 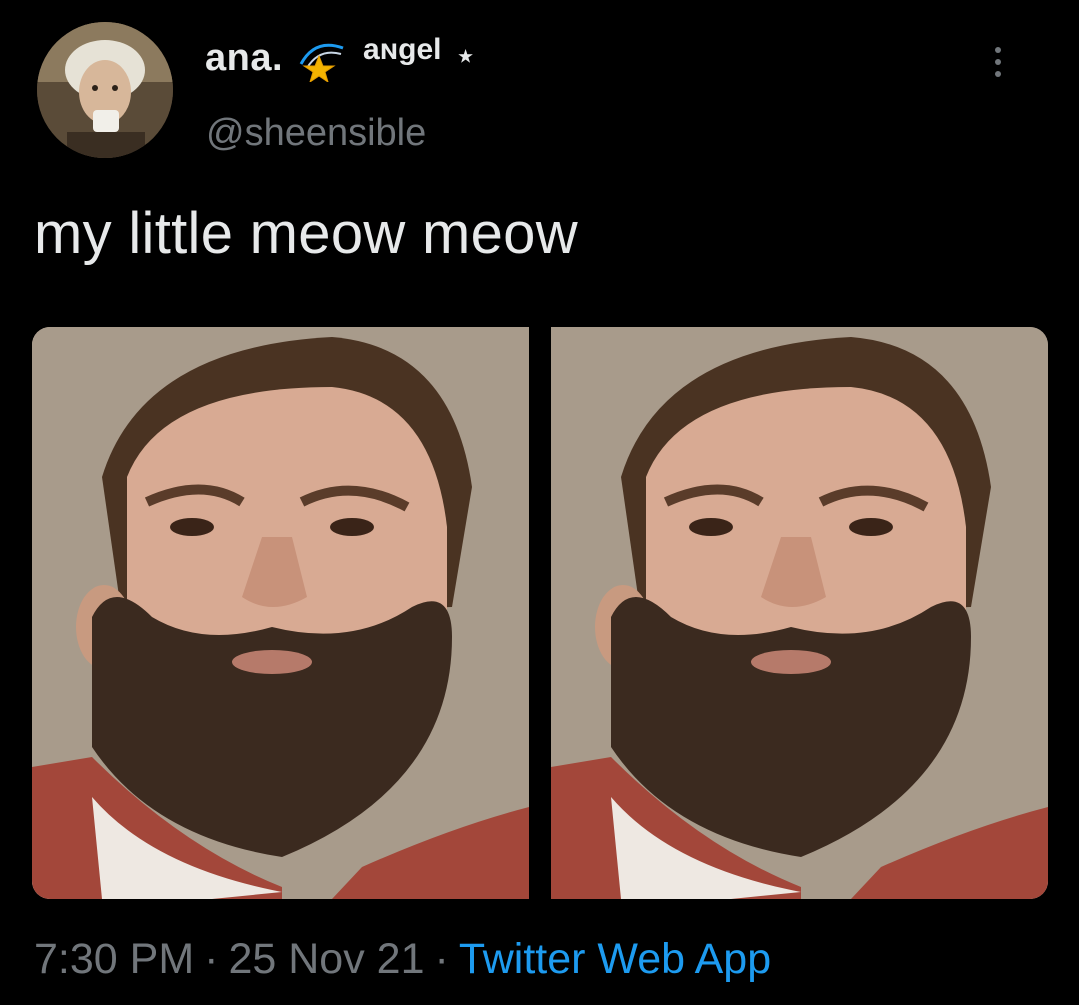 I want to click on more-options-button, so click(x=998, y=62).